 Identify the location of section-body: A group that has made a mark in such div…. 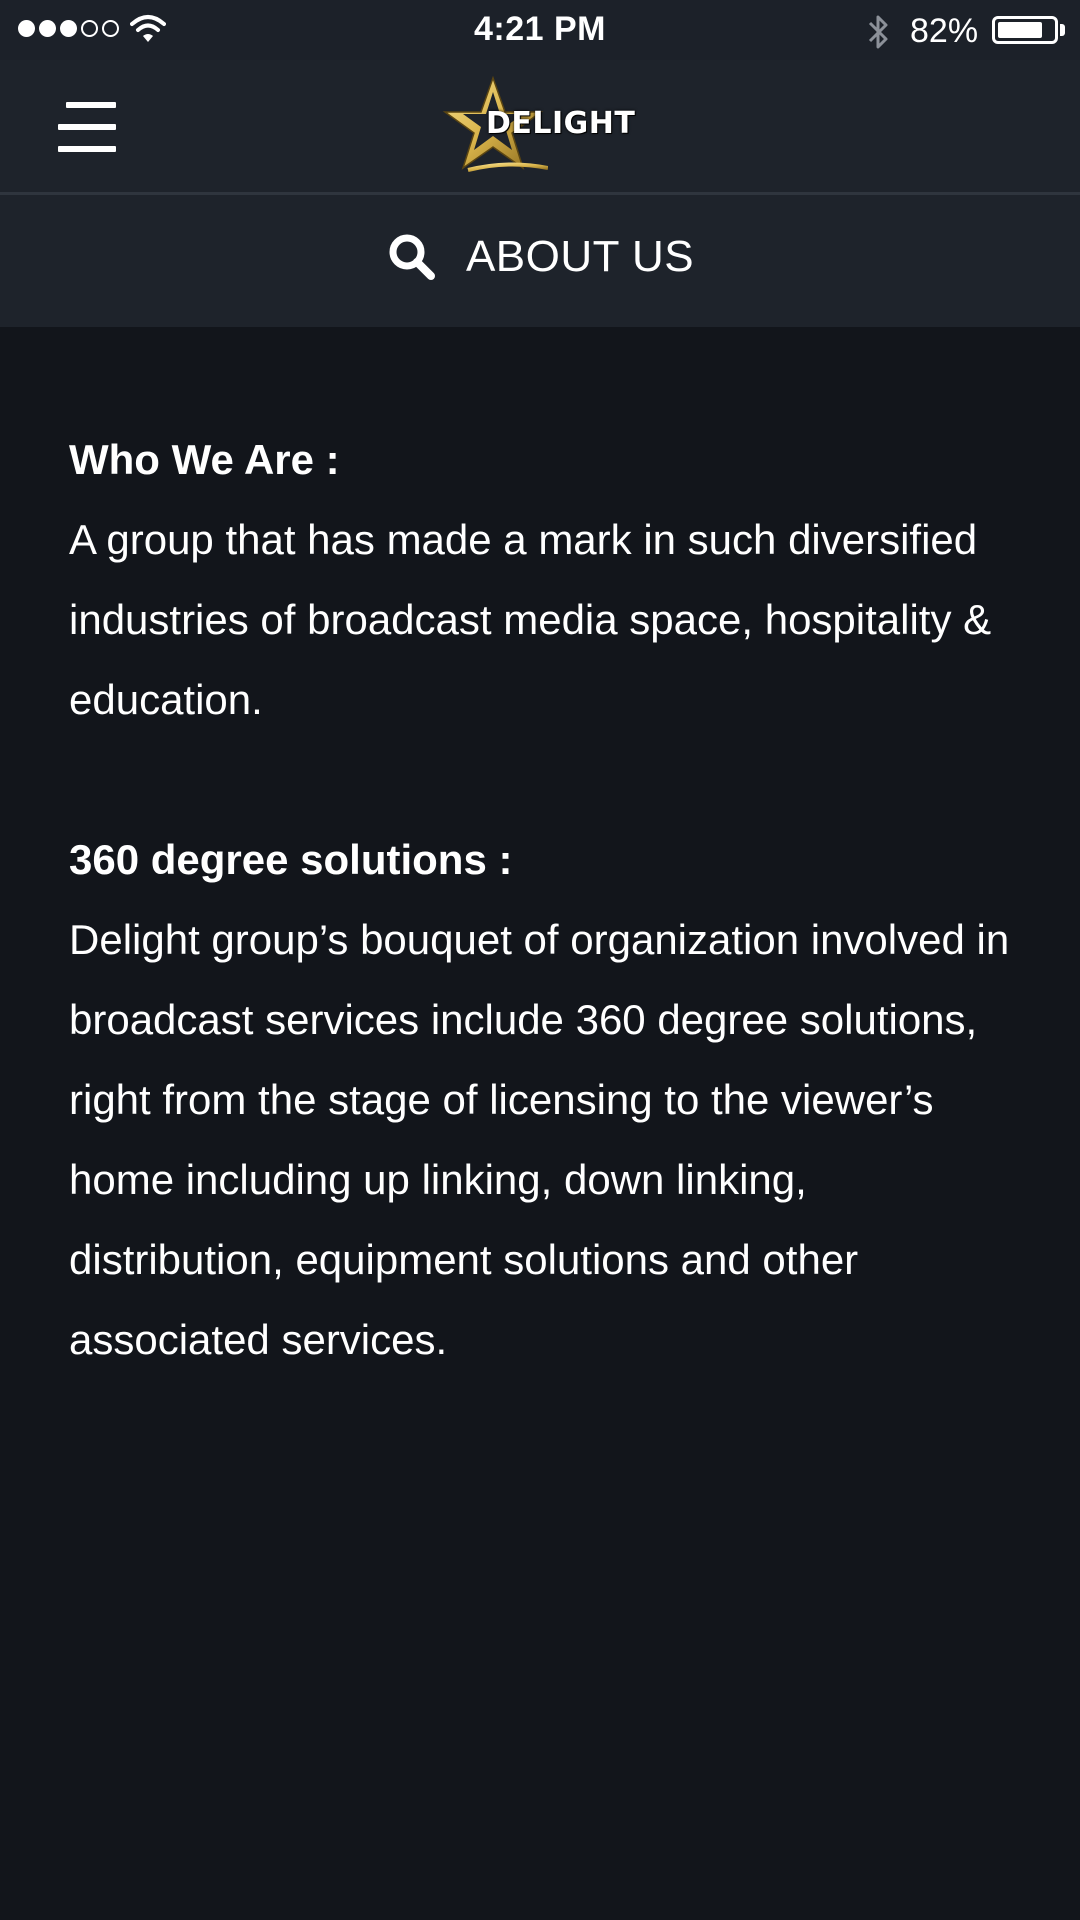
(530, 619).